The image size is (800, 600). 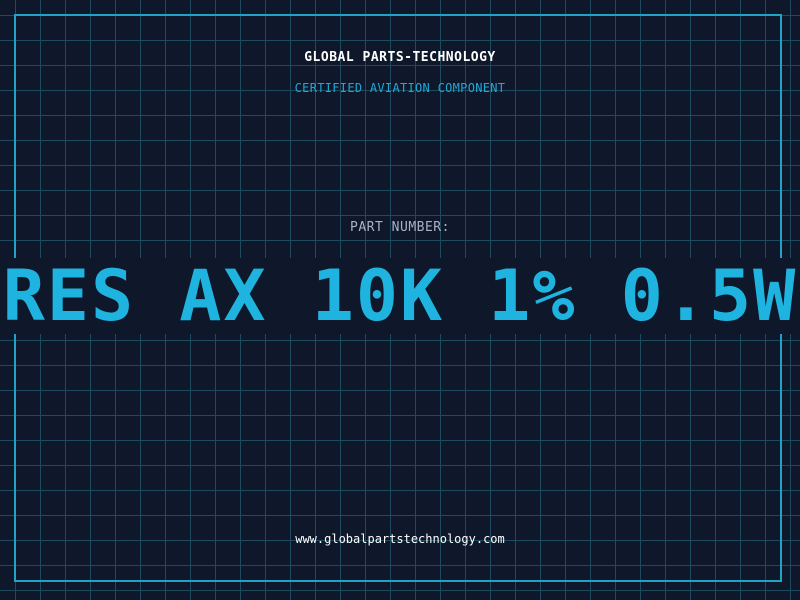 I want to click on part-number-band: RES AX 10K 1% 0.5W, so click(x=400, y=296).